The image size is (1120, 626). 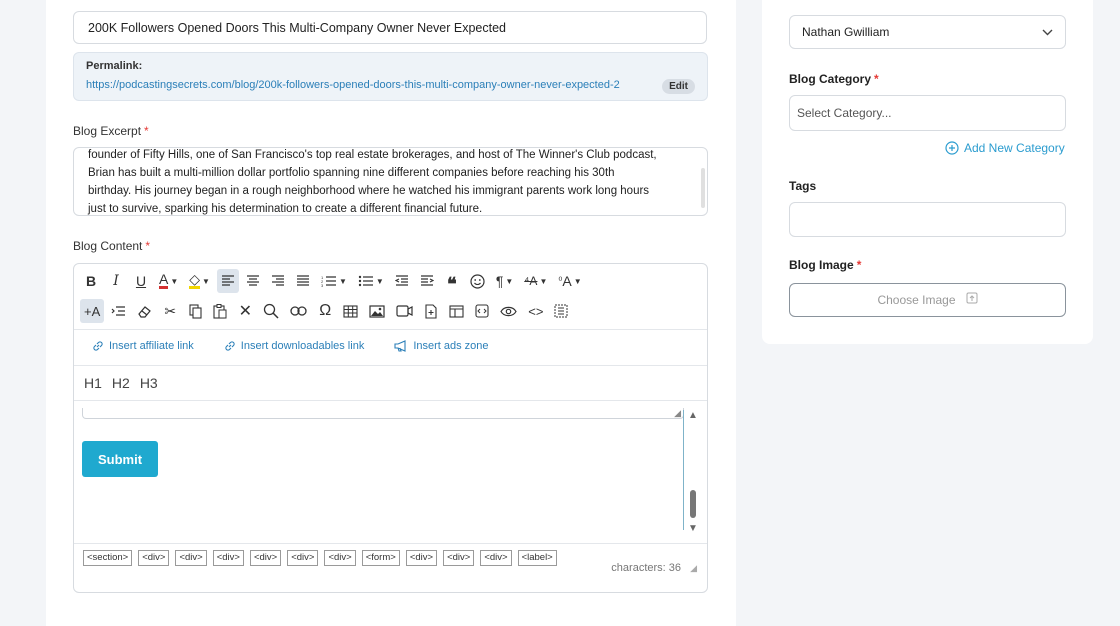 I want to click on editor-inner-frame: ◢, so click(x=383, y=413).